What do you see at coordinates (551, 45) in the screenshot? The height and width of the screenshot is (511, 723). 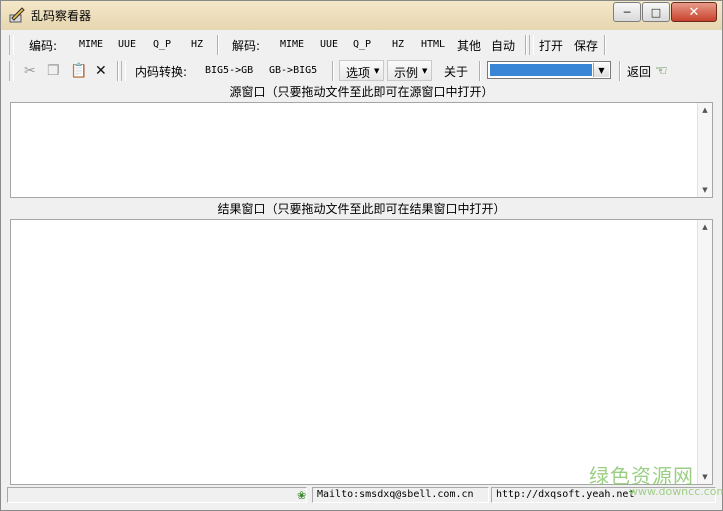 I see `open-button: 打开` at bounding box center [551, 45].